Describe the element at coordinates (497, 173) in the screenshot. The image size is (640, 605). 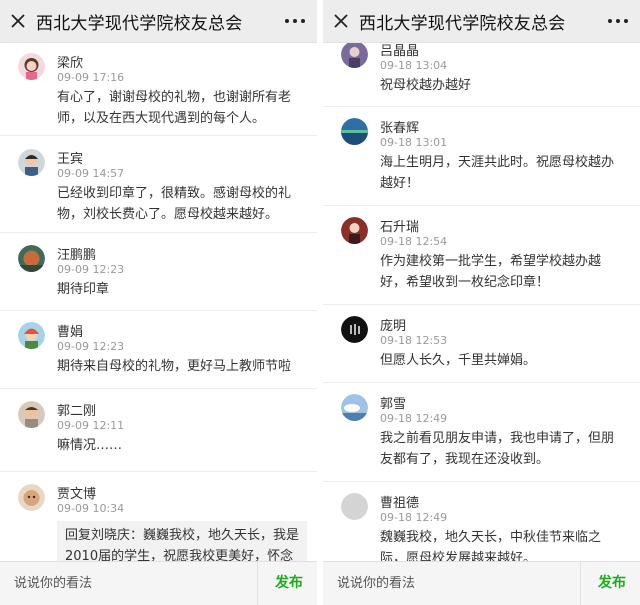
I see `comment-text: 海上生明月，天涯共此时。祝愿母校越办越好！` at that location.